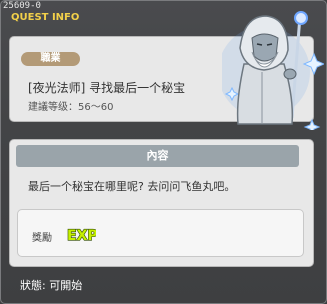  I want to click on recommended-level: 建議等级：56～60, so click(71, 107).